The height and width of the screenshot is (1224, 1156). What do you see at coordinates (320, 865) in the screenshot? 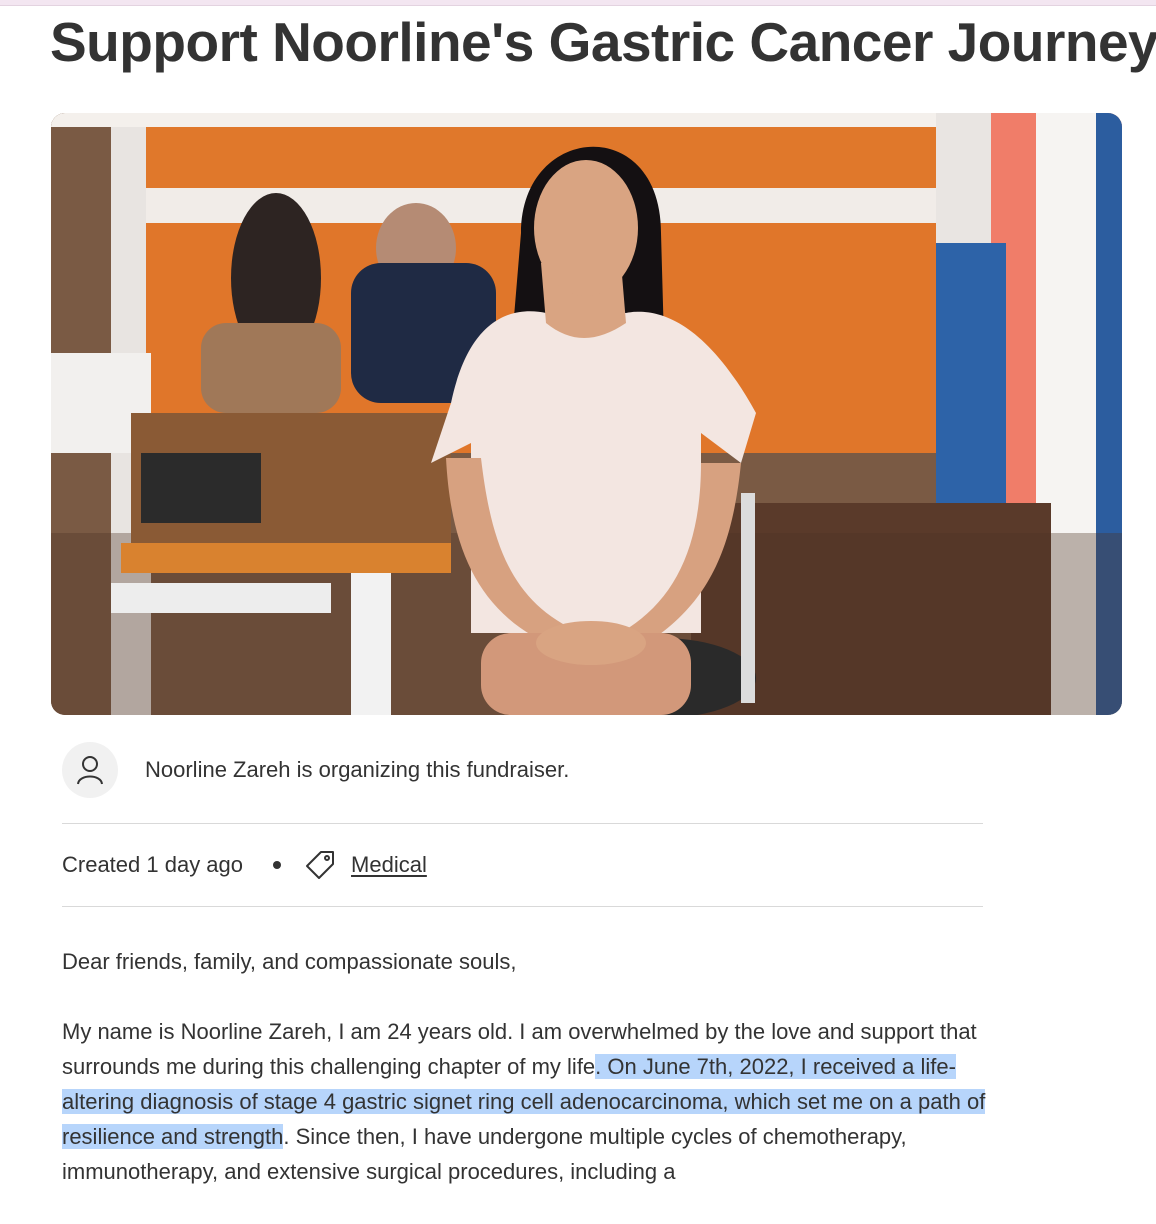
I see `tag-icon` at bounding box center [320, 865].